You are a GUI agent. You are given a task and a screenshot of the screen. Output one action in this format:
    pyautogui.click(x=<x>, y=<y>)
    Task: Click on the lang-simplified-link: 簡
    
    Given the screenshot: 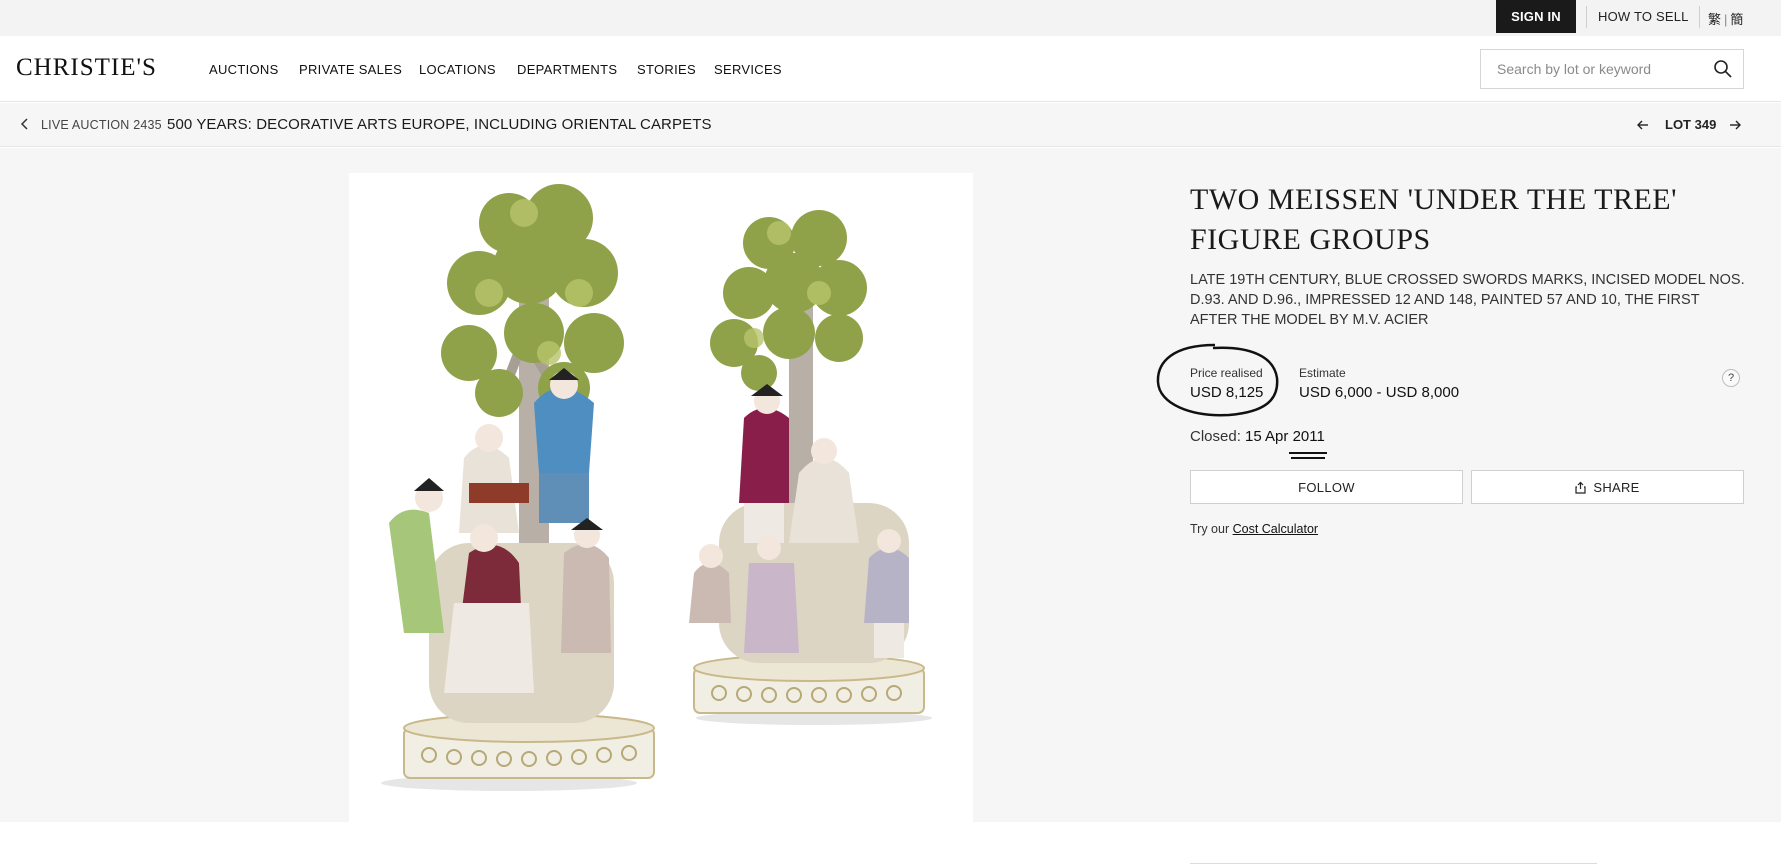 What is the action you would take?
    pyautogui.click(x=1736, y=19)
    